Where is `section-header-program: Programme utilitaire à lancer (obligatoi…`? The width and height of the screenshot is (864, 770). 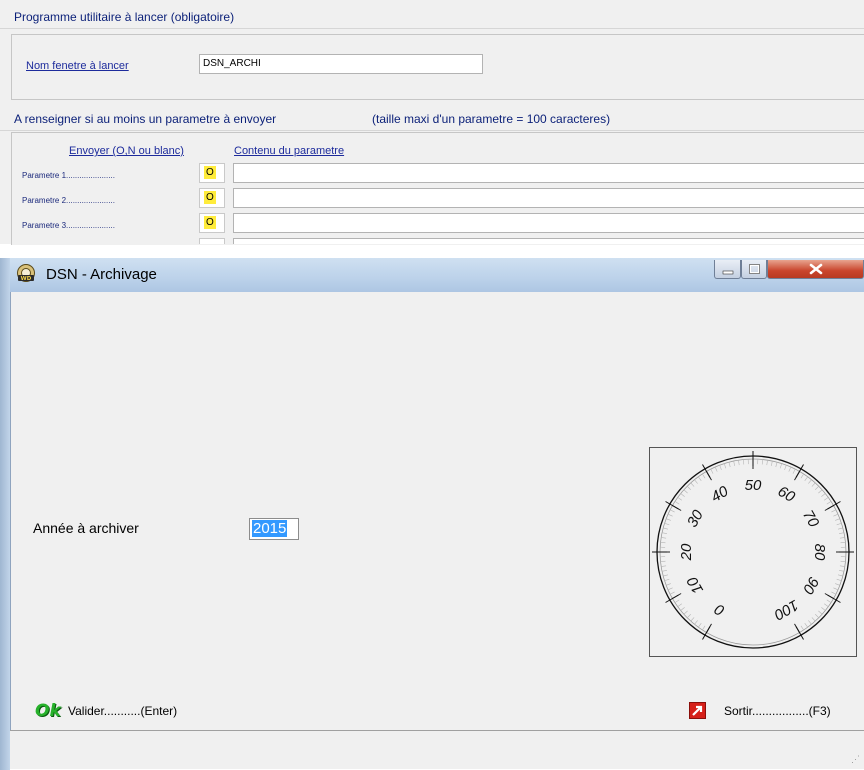 section-header-program: Programme utilitaire à lancer (obligatoi… is located at coordinates (432, 17).